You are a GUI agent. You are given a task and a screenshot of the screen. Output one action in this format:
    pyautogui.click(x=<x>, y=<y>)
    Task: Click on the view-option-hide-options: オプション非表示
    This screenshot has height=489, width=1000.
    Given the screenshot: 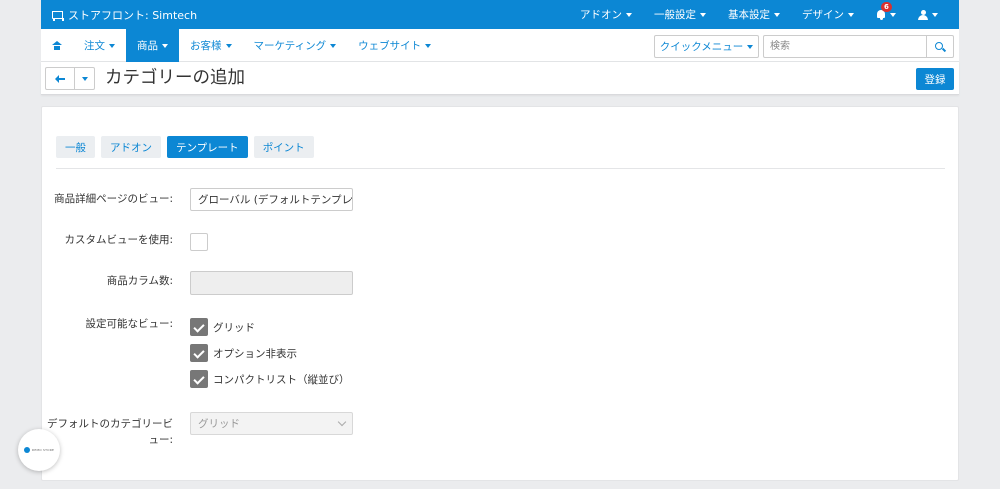 What is the action you would take?
    pyautogui.click(x=243, y=353)
    